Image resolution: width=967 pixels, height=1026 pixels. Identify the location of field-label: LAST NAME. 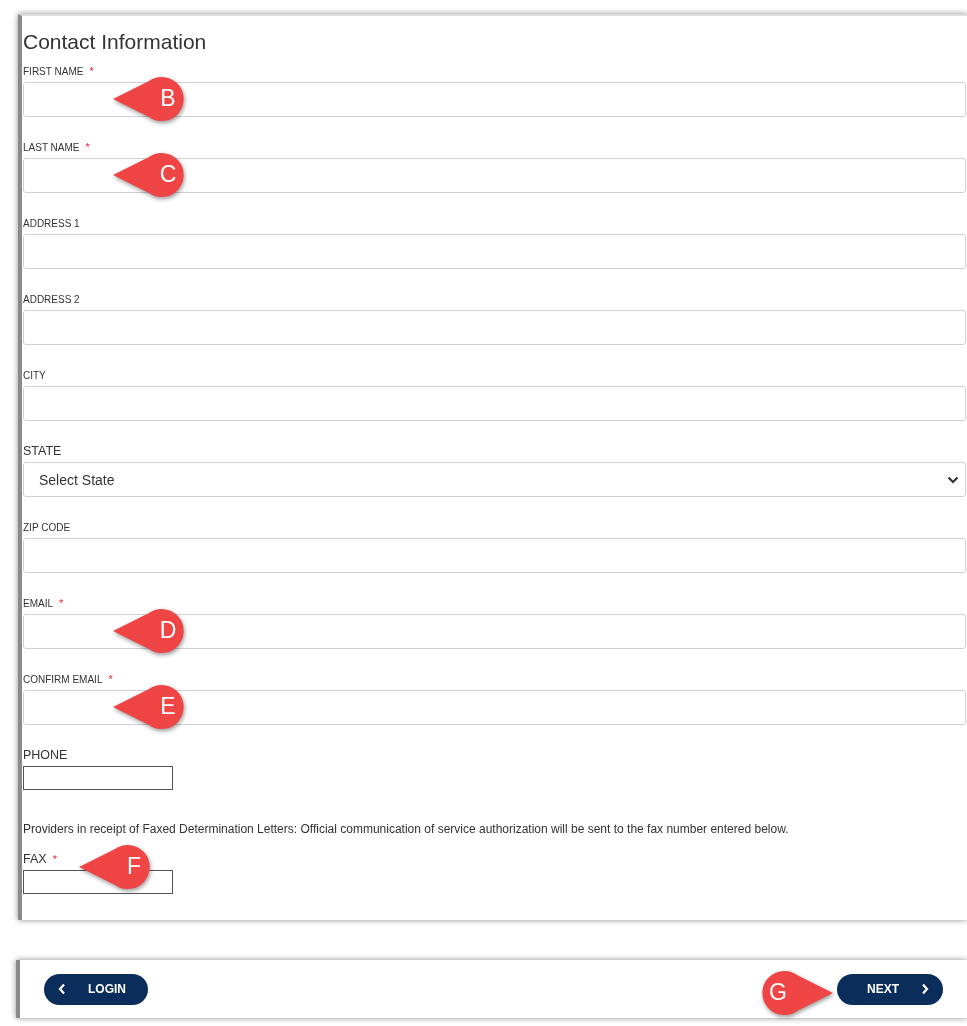
(51, 147).